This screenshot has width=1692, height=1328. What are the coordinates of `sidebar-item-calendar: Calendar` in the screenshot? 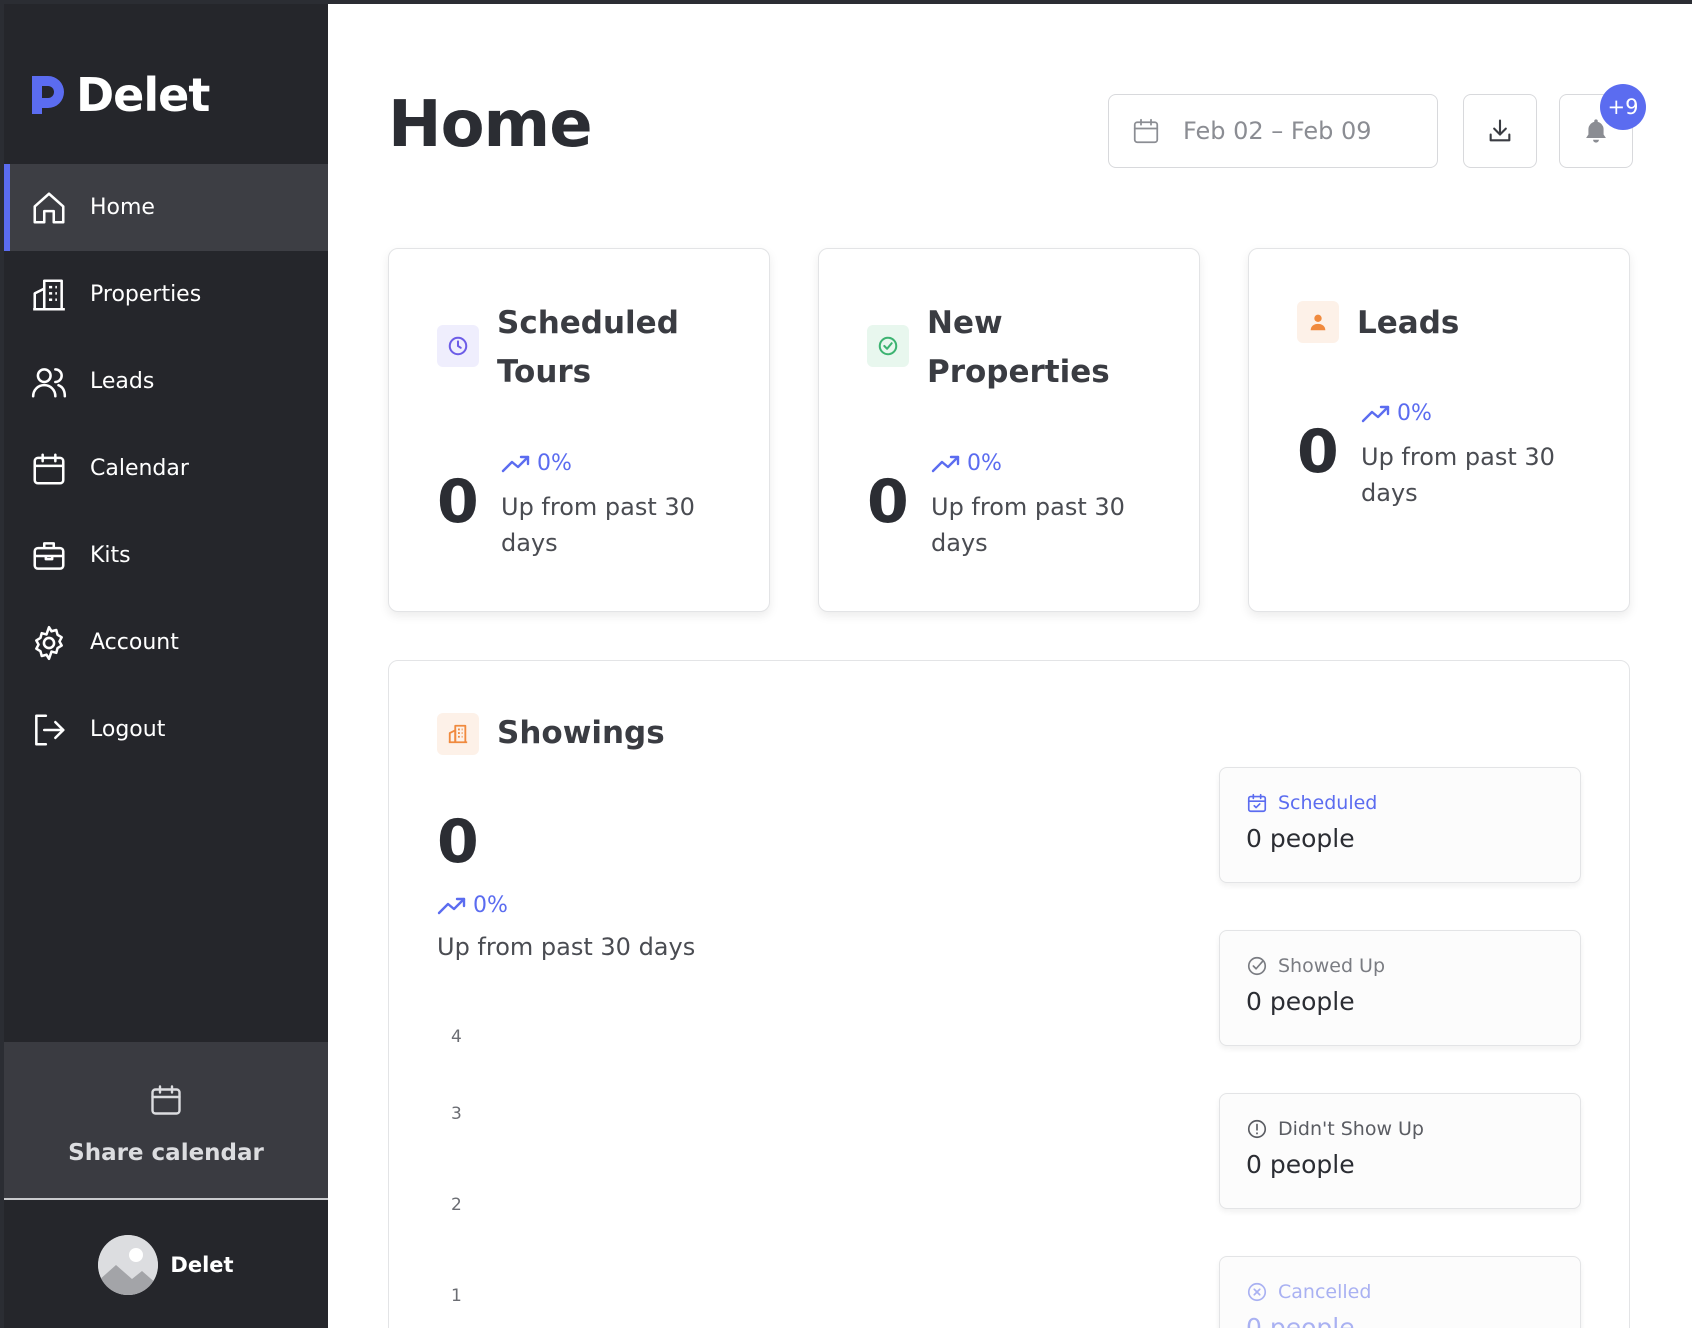 It's located at (166, 468).